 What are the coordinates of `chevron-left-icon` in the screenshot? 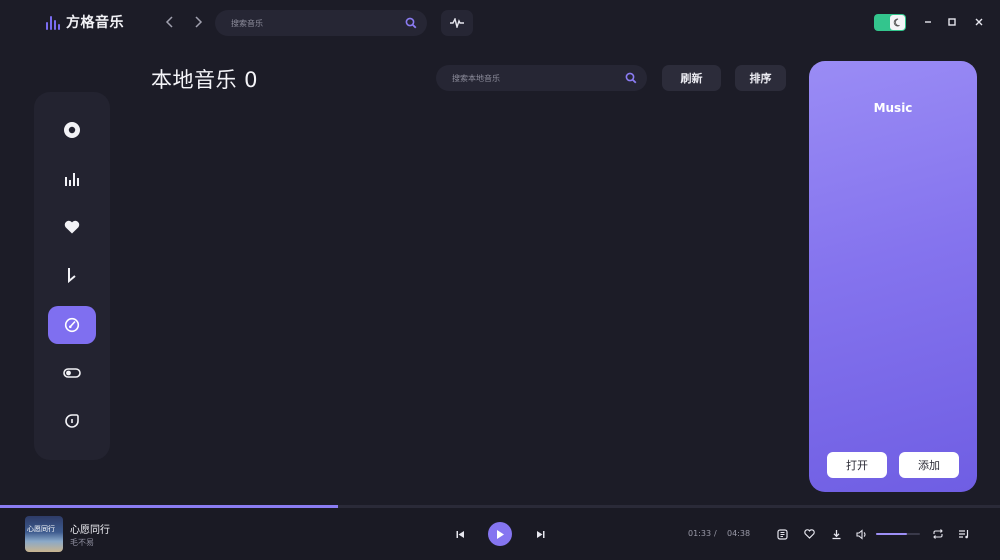 It's located at (169, 22).